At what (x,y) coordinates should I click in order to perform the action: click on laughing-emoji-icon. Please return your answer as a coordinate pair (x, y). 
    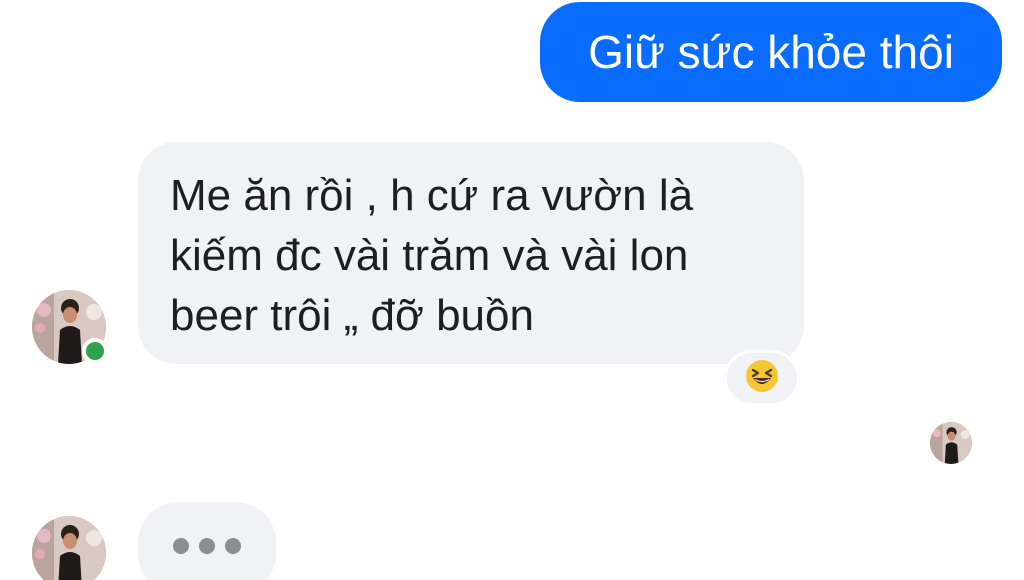
    Looking at the image, I should click on (762, 378).